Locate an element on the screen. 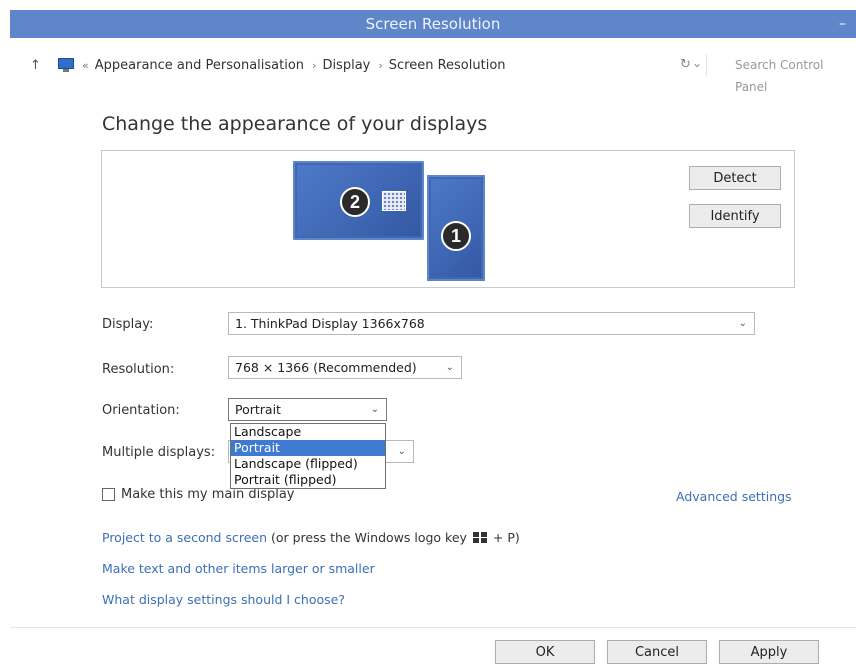 The height and width of the screenshot is (664, 856). detect-button: Detect is located at coordinates (735, 178).